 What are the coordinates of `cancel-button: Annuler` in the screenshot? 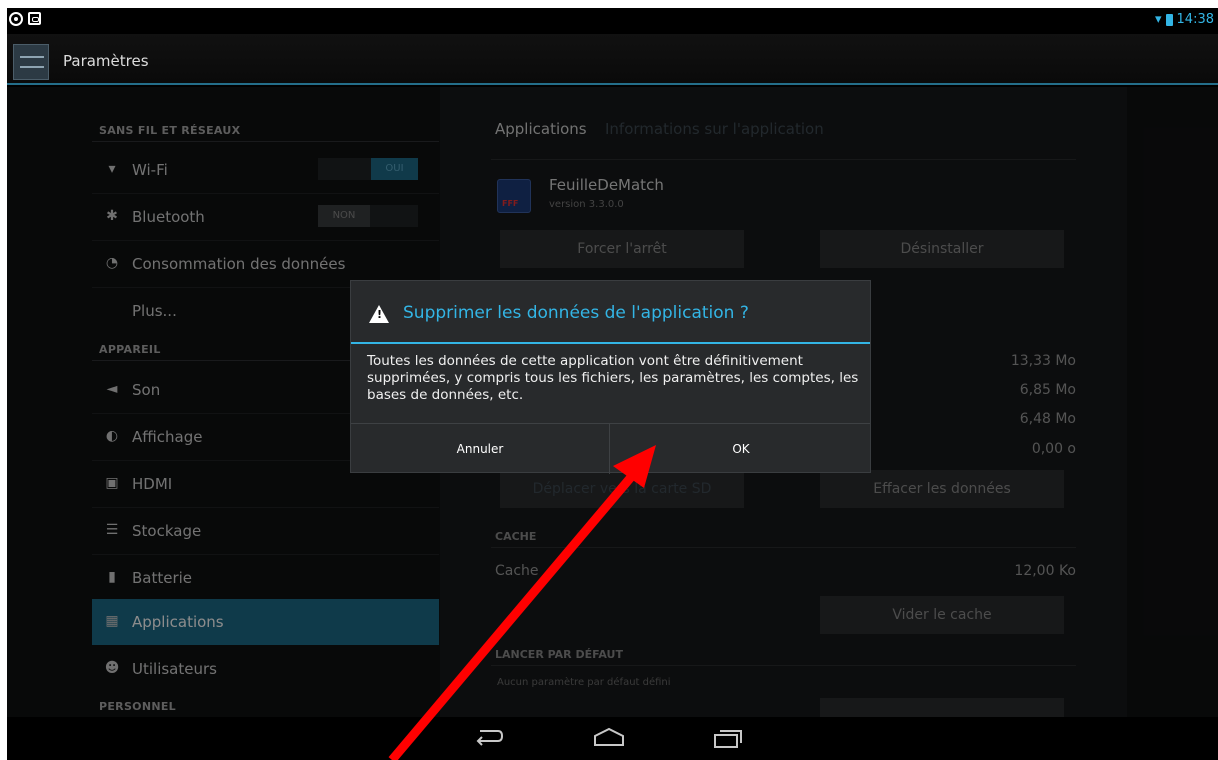 It's located at (480, 449).